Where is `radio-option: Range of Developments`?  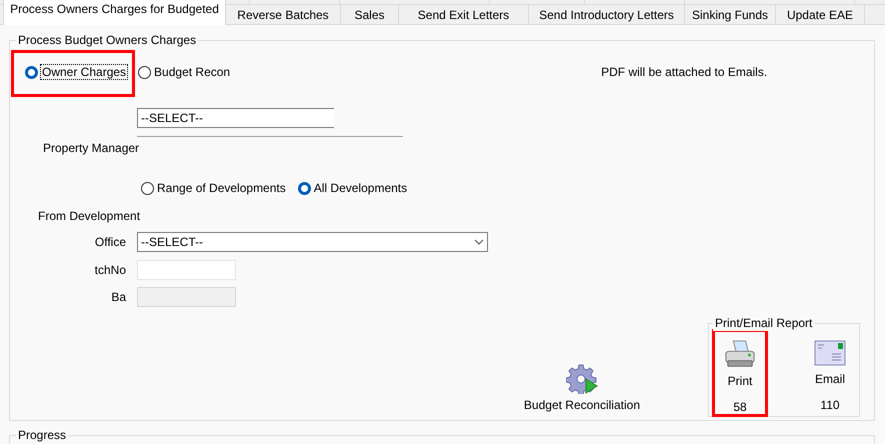
radio-option: Range of Developments is located at coordinates (213, 188).